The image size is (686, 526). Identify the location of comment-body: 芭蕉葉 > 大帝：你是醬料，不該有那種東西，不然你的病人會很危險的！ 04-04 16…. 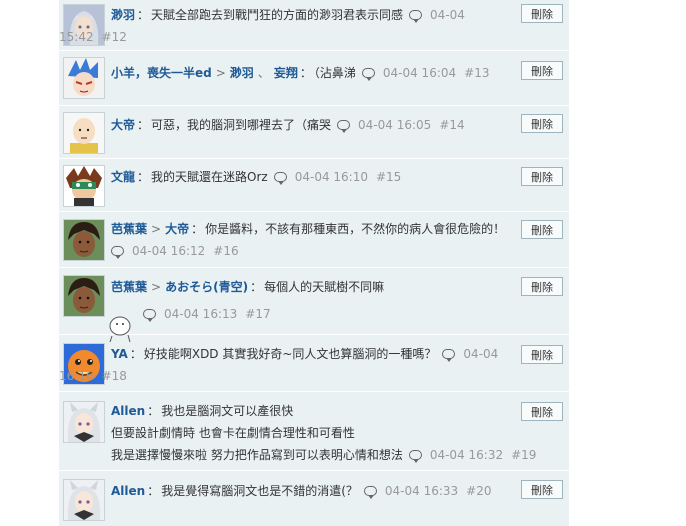
(308, 240).